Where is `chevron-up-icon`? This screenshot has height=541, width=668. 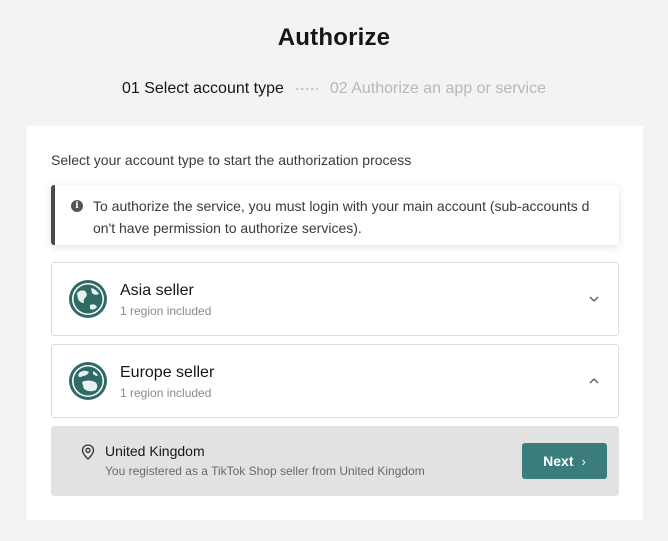
chevron-up-icon is located at coordinates (594, 381).